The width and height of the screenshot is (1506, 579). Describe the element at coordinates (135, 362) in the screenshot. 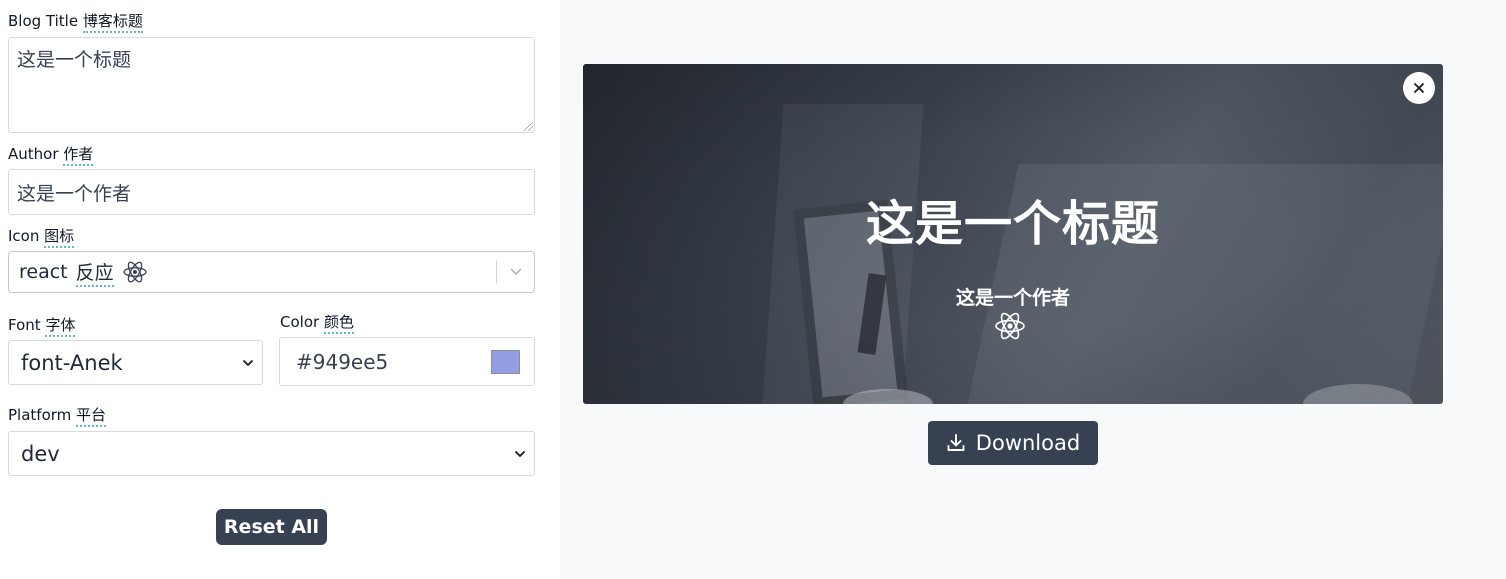

I see `font-select: font-Anek` at that location.